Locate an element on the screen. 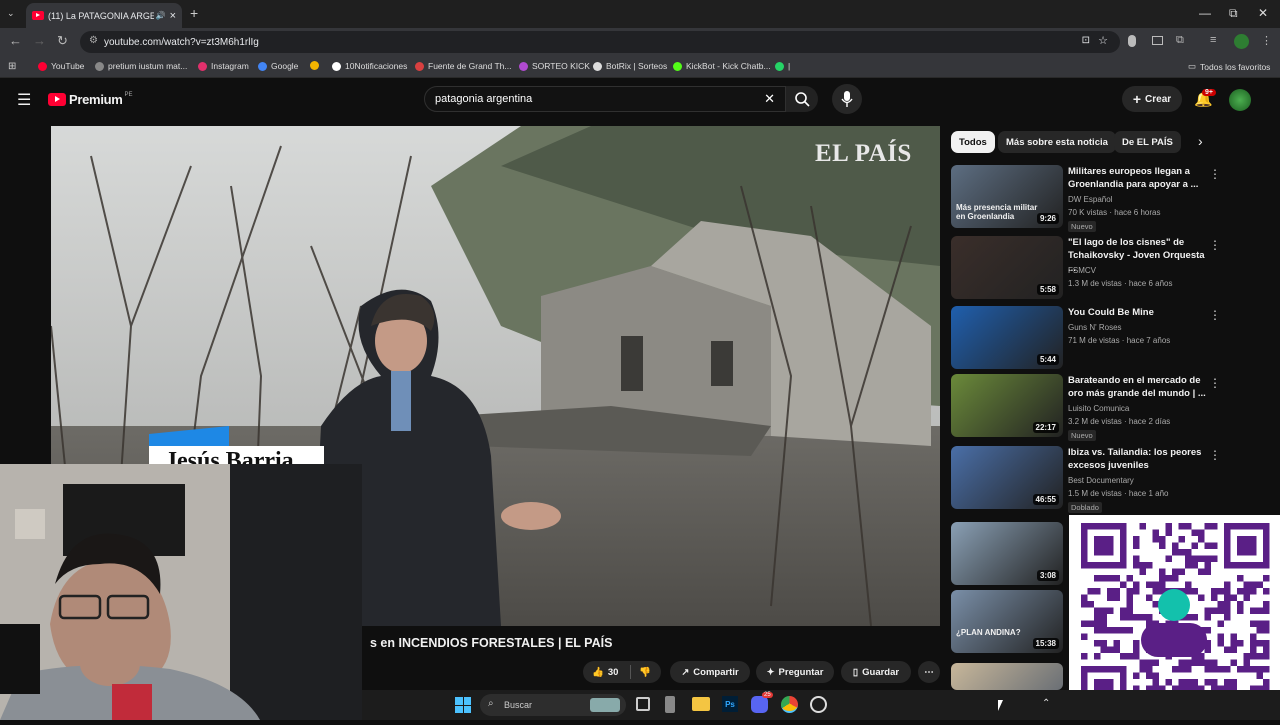  chip-all: Todos is located at coordinates (973, 142).